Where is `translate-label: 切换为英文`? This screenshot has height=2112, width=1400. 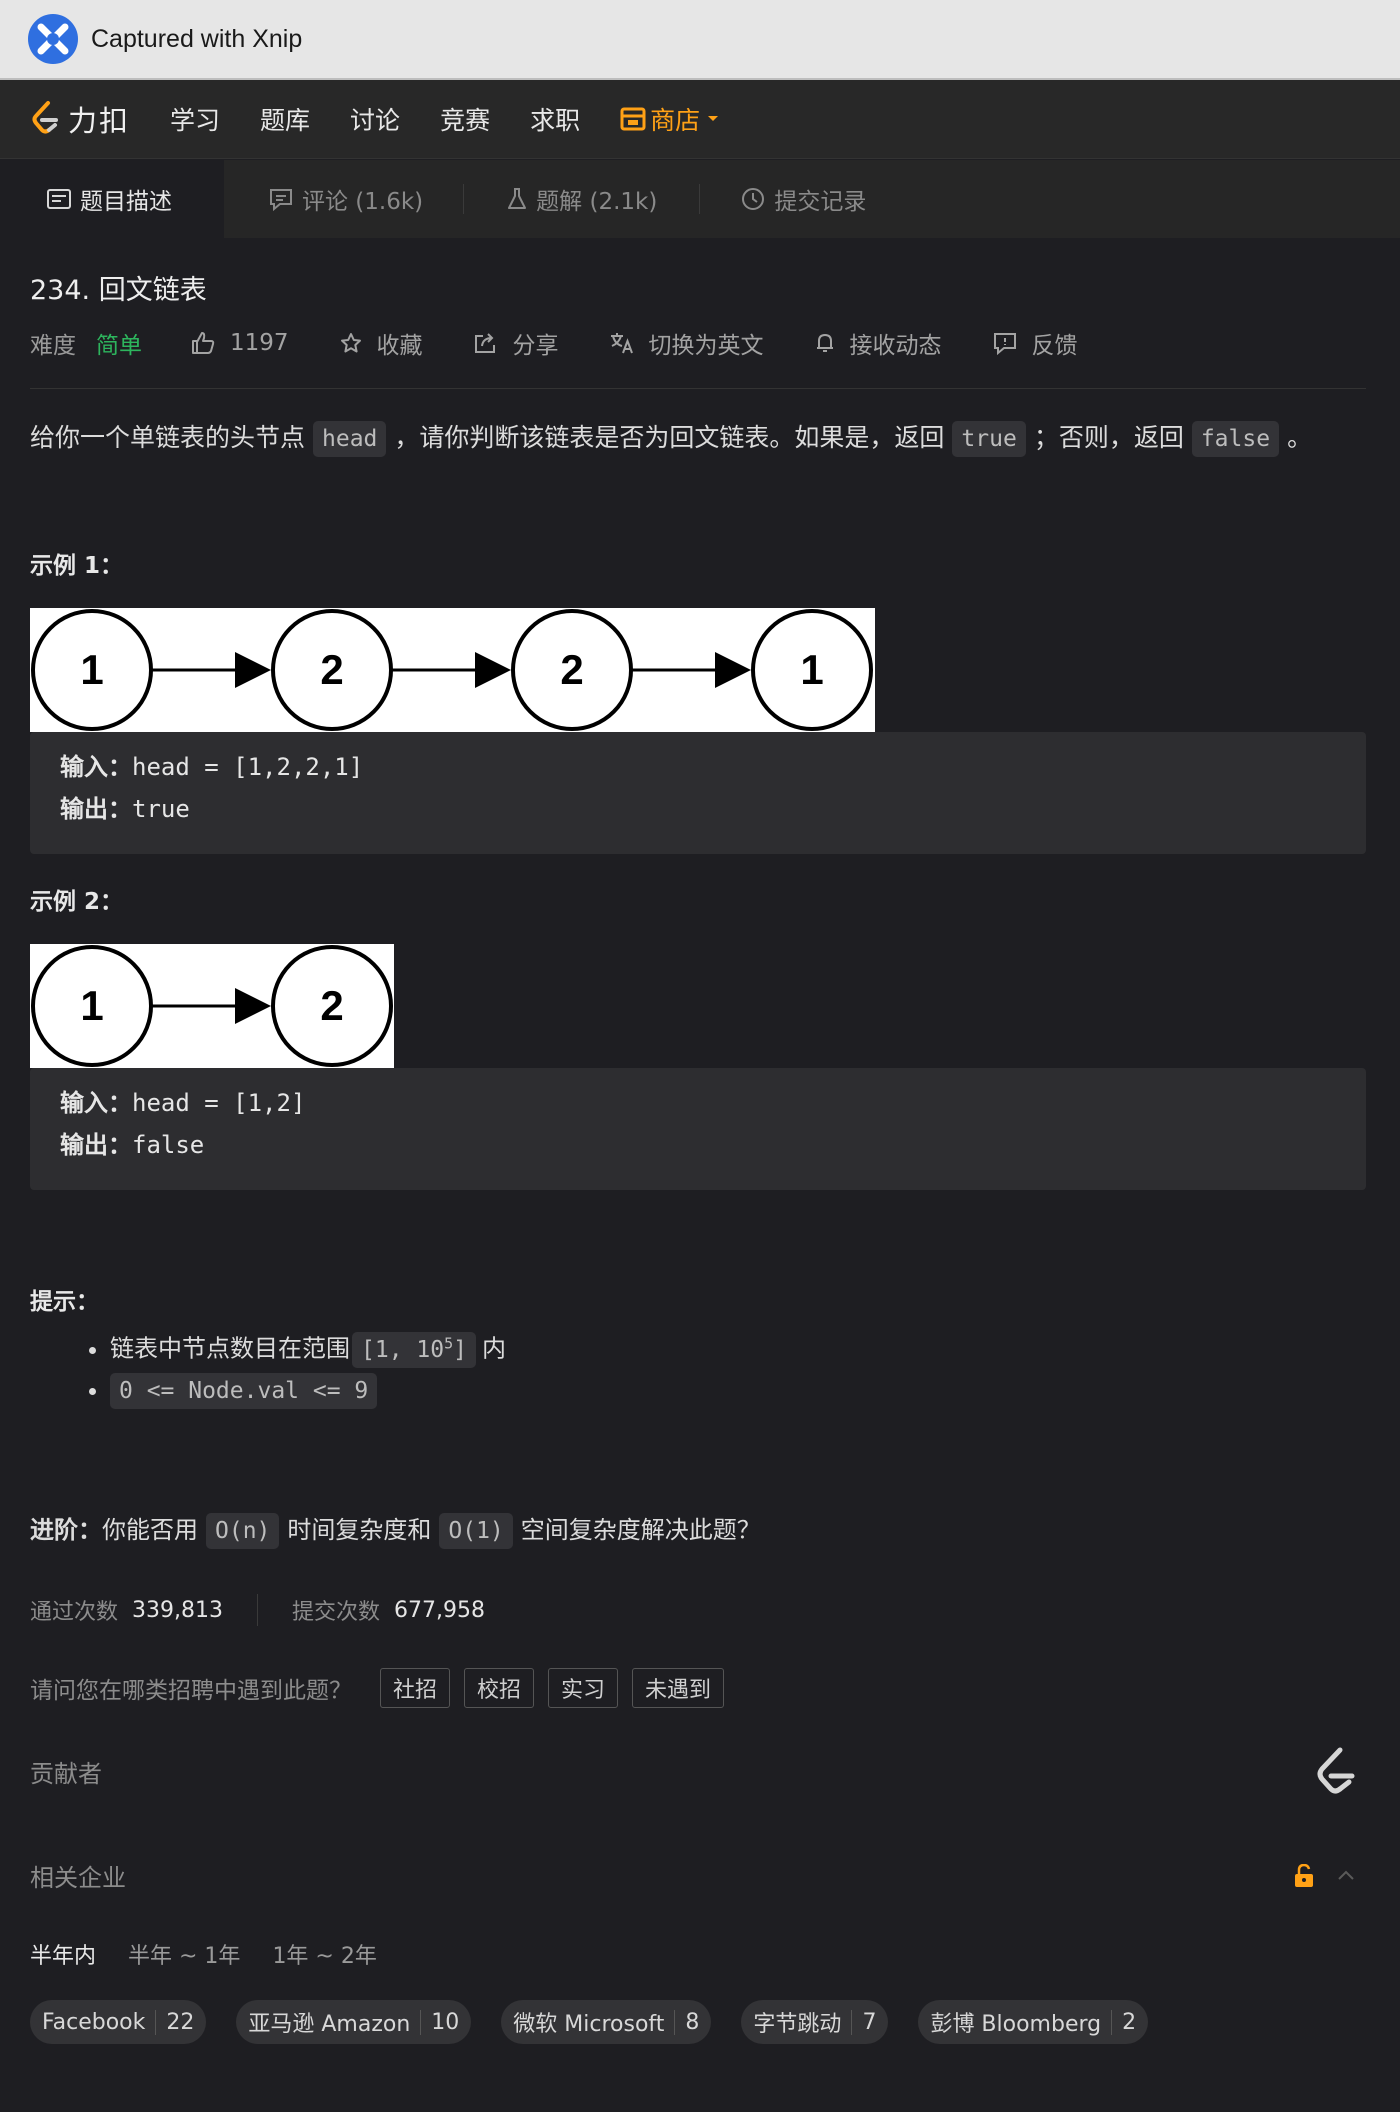 translate-label: 切换为英文 is located at coordinates (706, 346).